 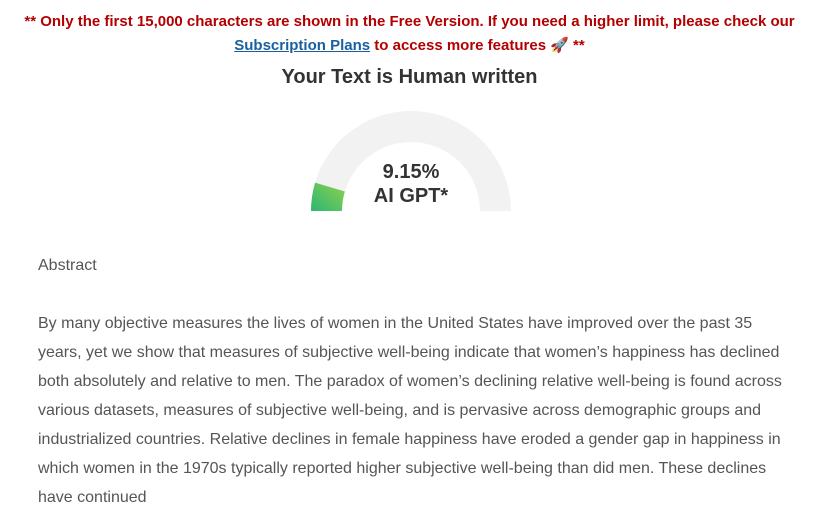 What do you see at coordinates (409, 77) in the screenshot?
I see `result-title: Your Text is Human written` at bounding box center [409, 77].